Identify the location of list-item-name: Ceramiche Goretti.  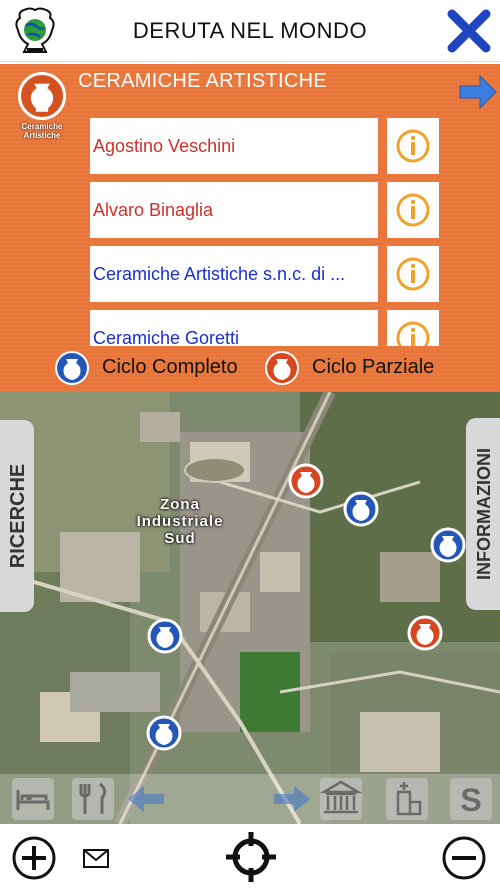
(234, 328).